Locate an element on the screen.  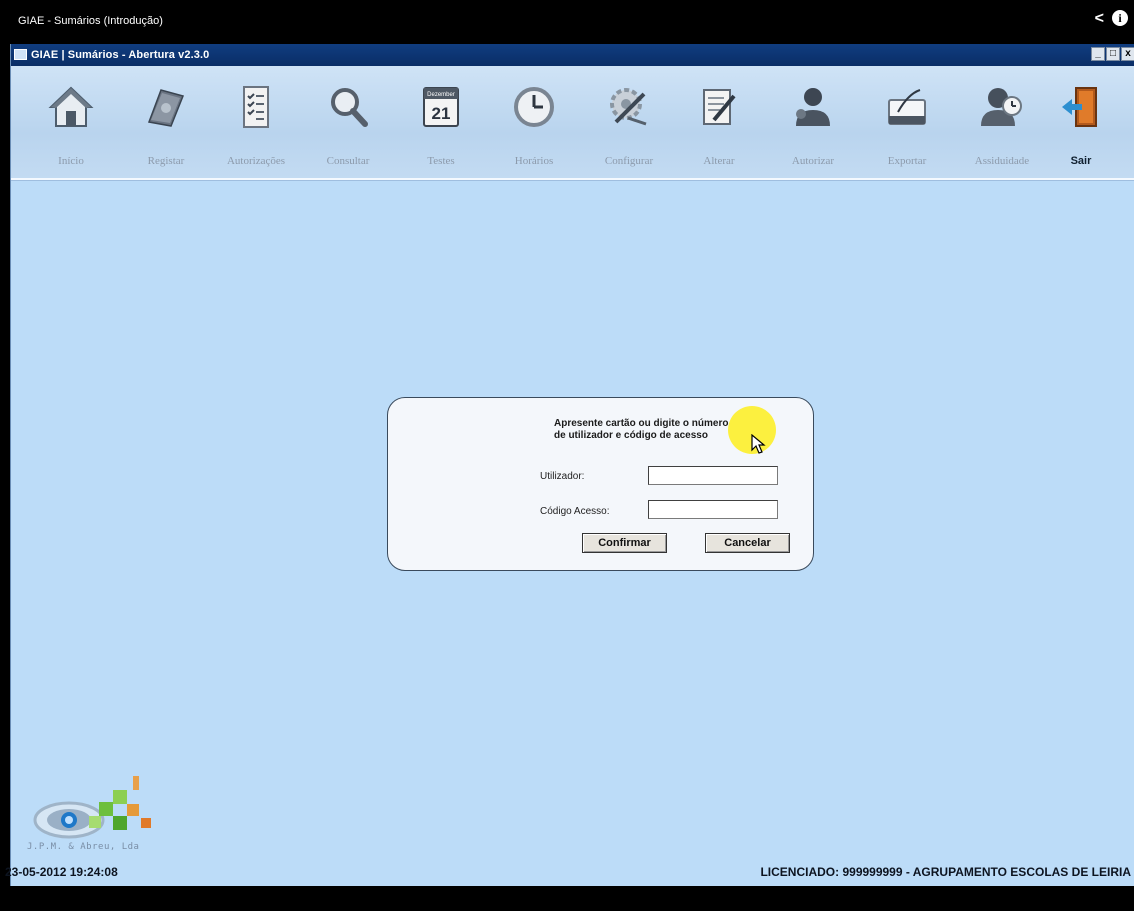
status-datetime: 23-05-2012 19:24:08 is located at coordinates (61, 872).